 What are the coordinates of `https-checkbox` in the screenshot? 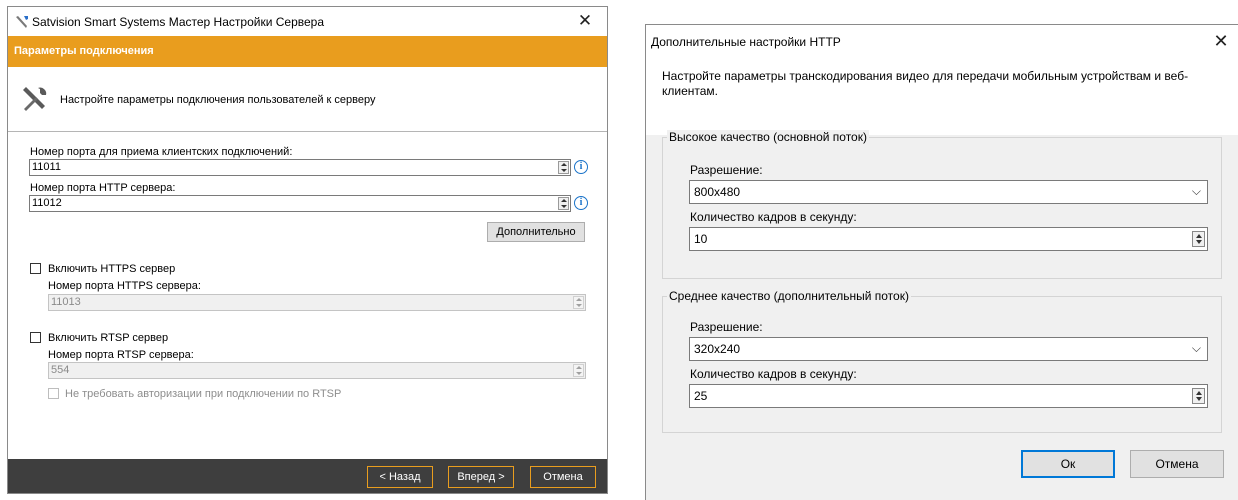 It's located at (35, 268).